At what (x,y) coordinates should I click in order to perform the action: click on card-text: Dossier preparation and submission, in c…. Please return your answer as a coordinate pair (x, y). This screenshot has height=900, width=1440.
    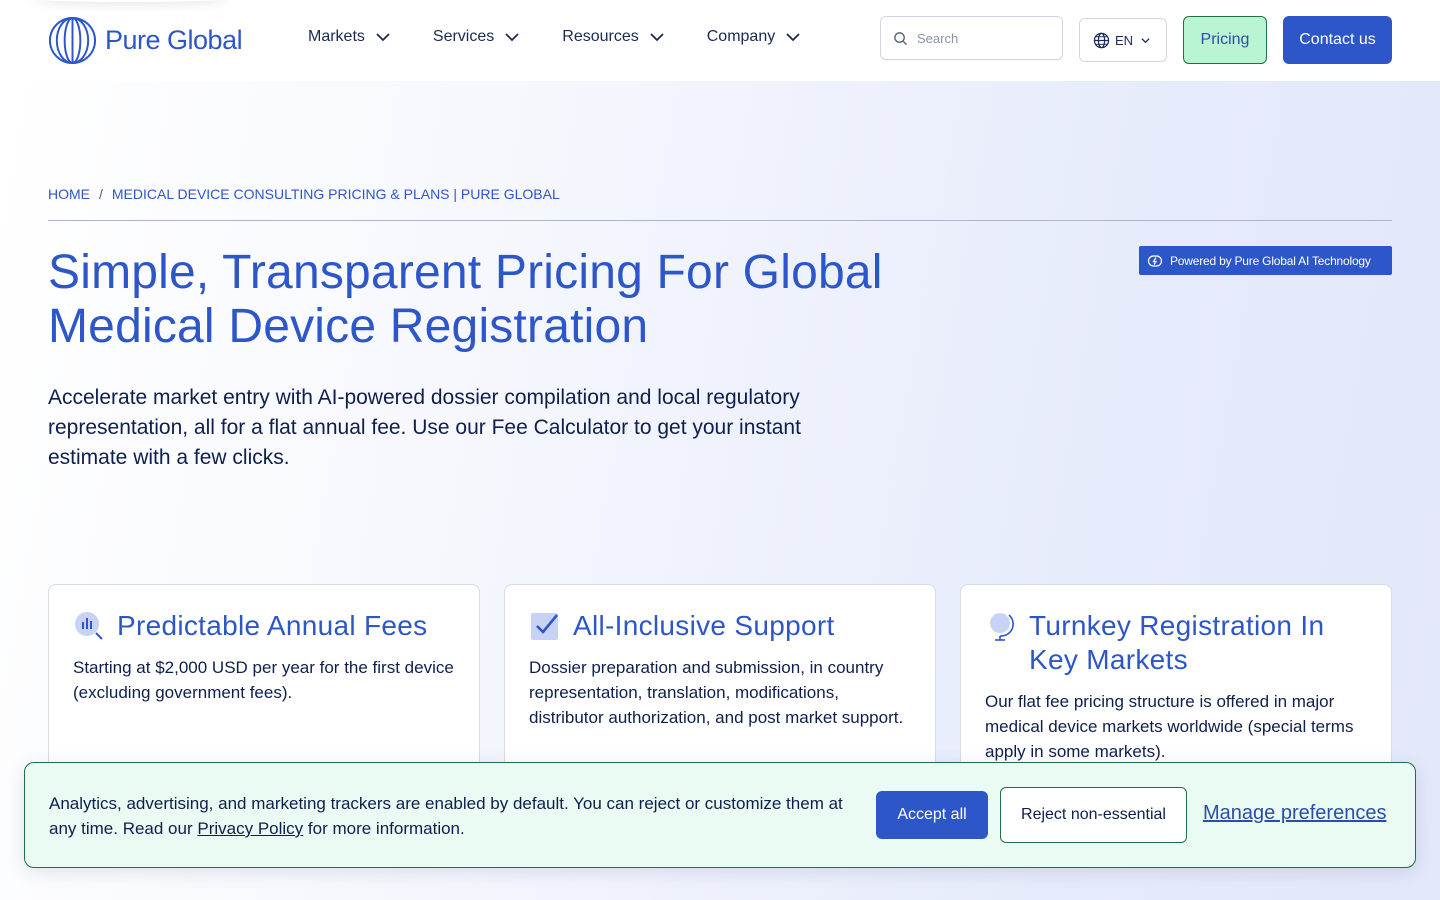
    Looking at the image, I should click on (716, 692).